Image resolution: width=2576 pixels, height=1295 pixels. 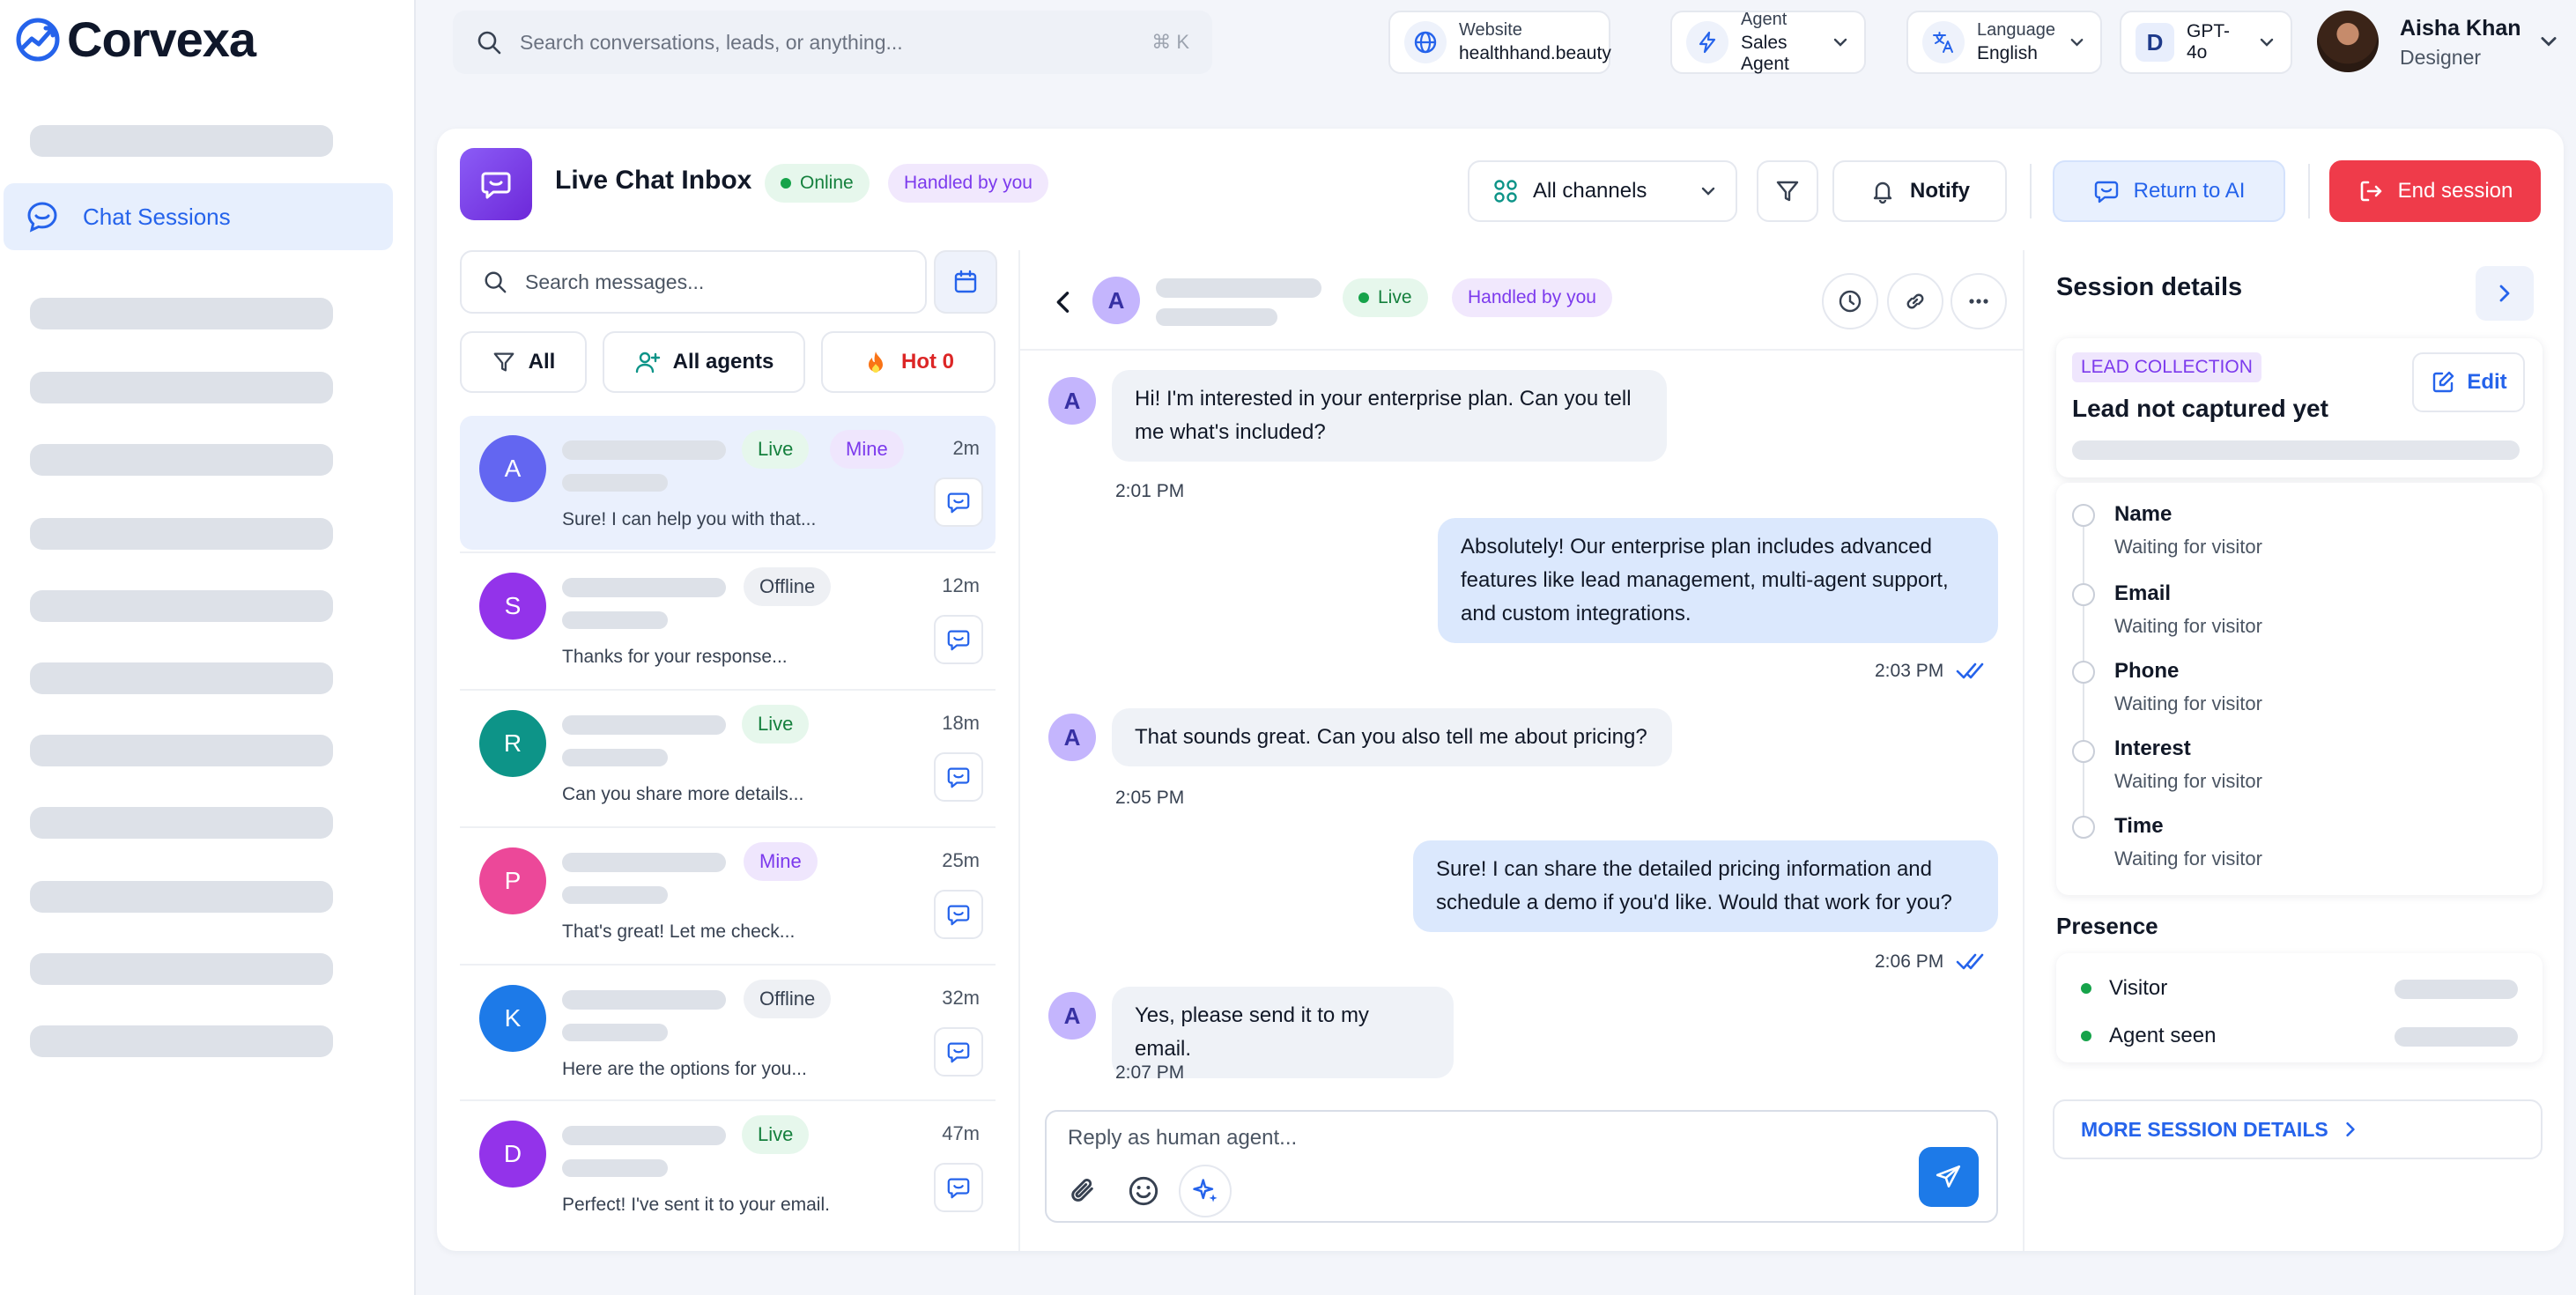 I want to click on lead-tag: LEAD COLLECTION, so click(x=2166, y=367).